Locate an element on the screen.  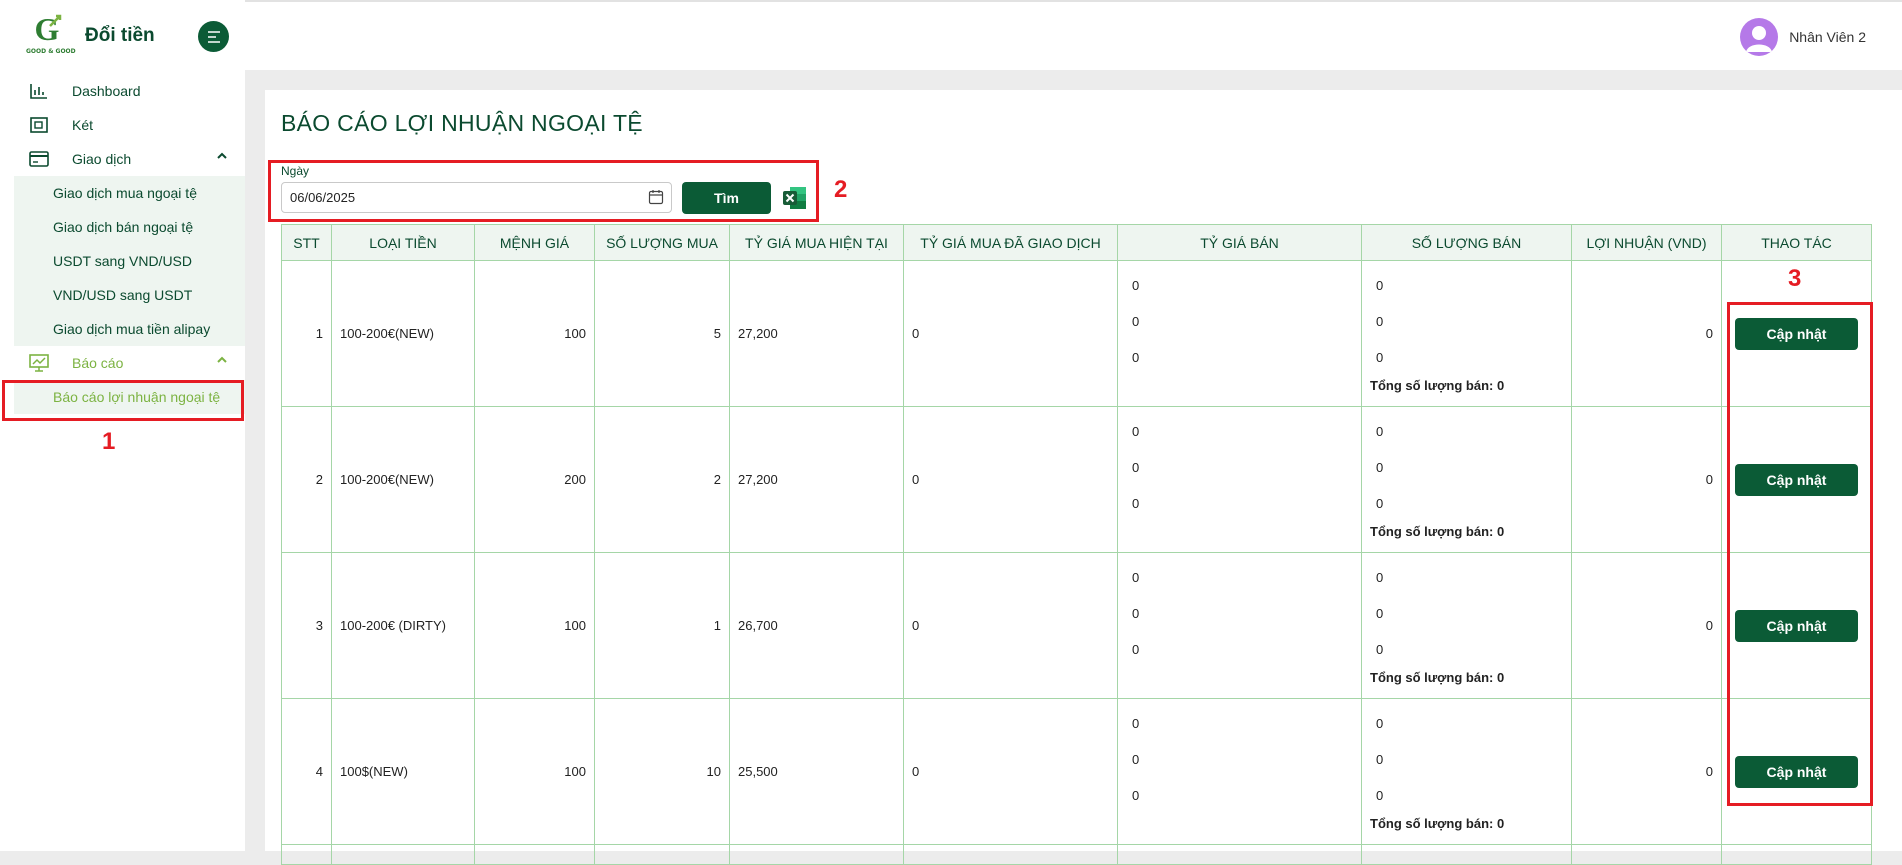
column-header: THAO TÁC is located at coordinates (1796, 242).